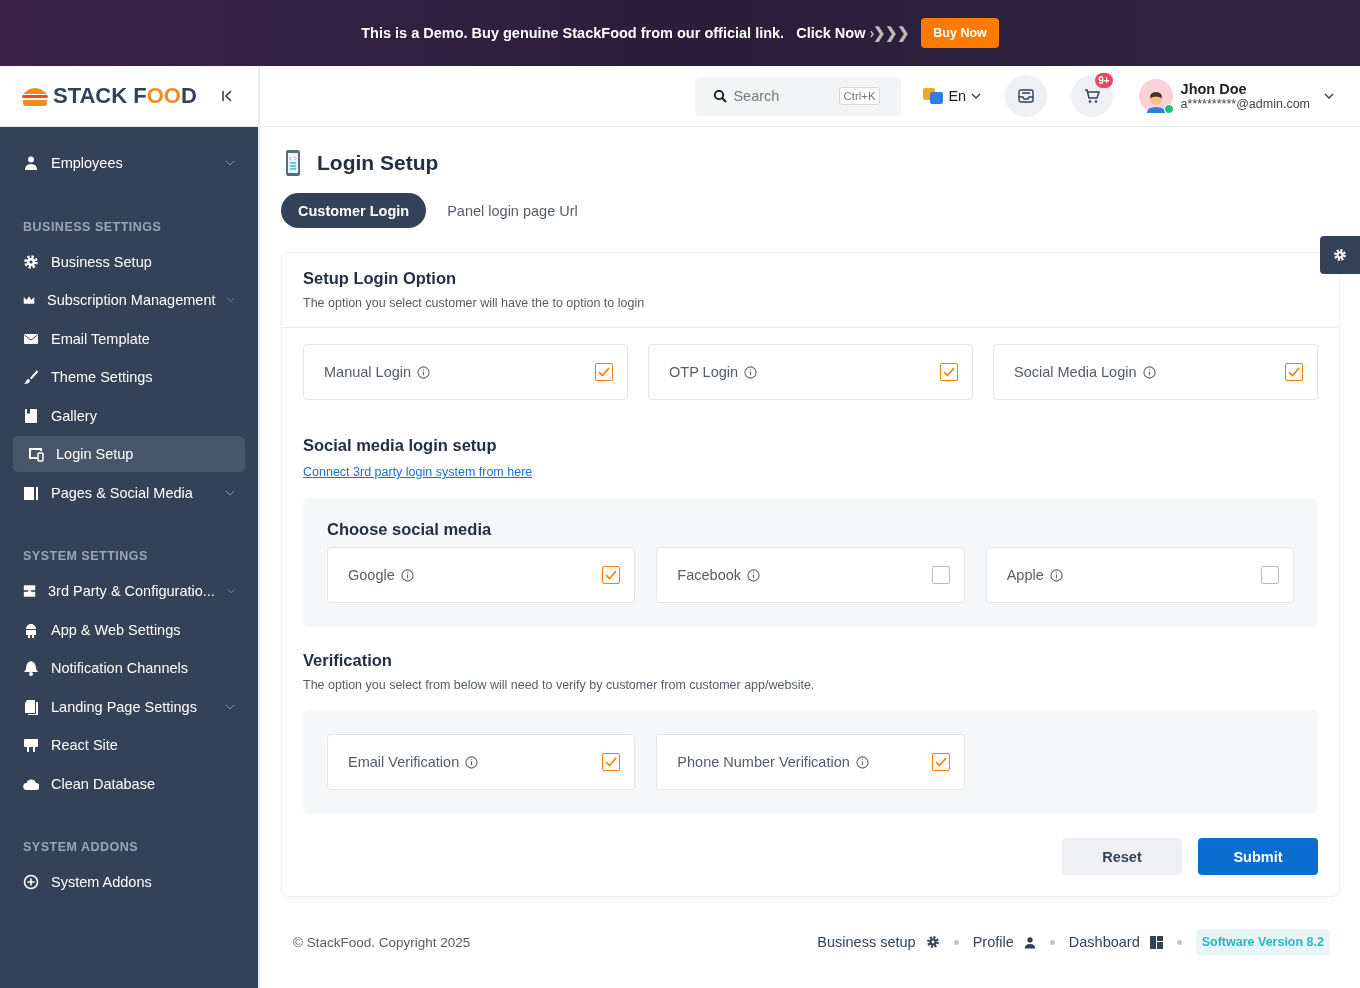  Describe the element at coordinates (30, 591) in the screenshot. I see `server-icon` at that location.